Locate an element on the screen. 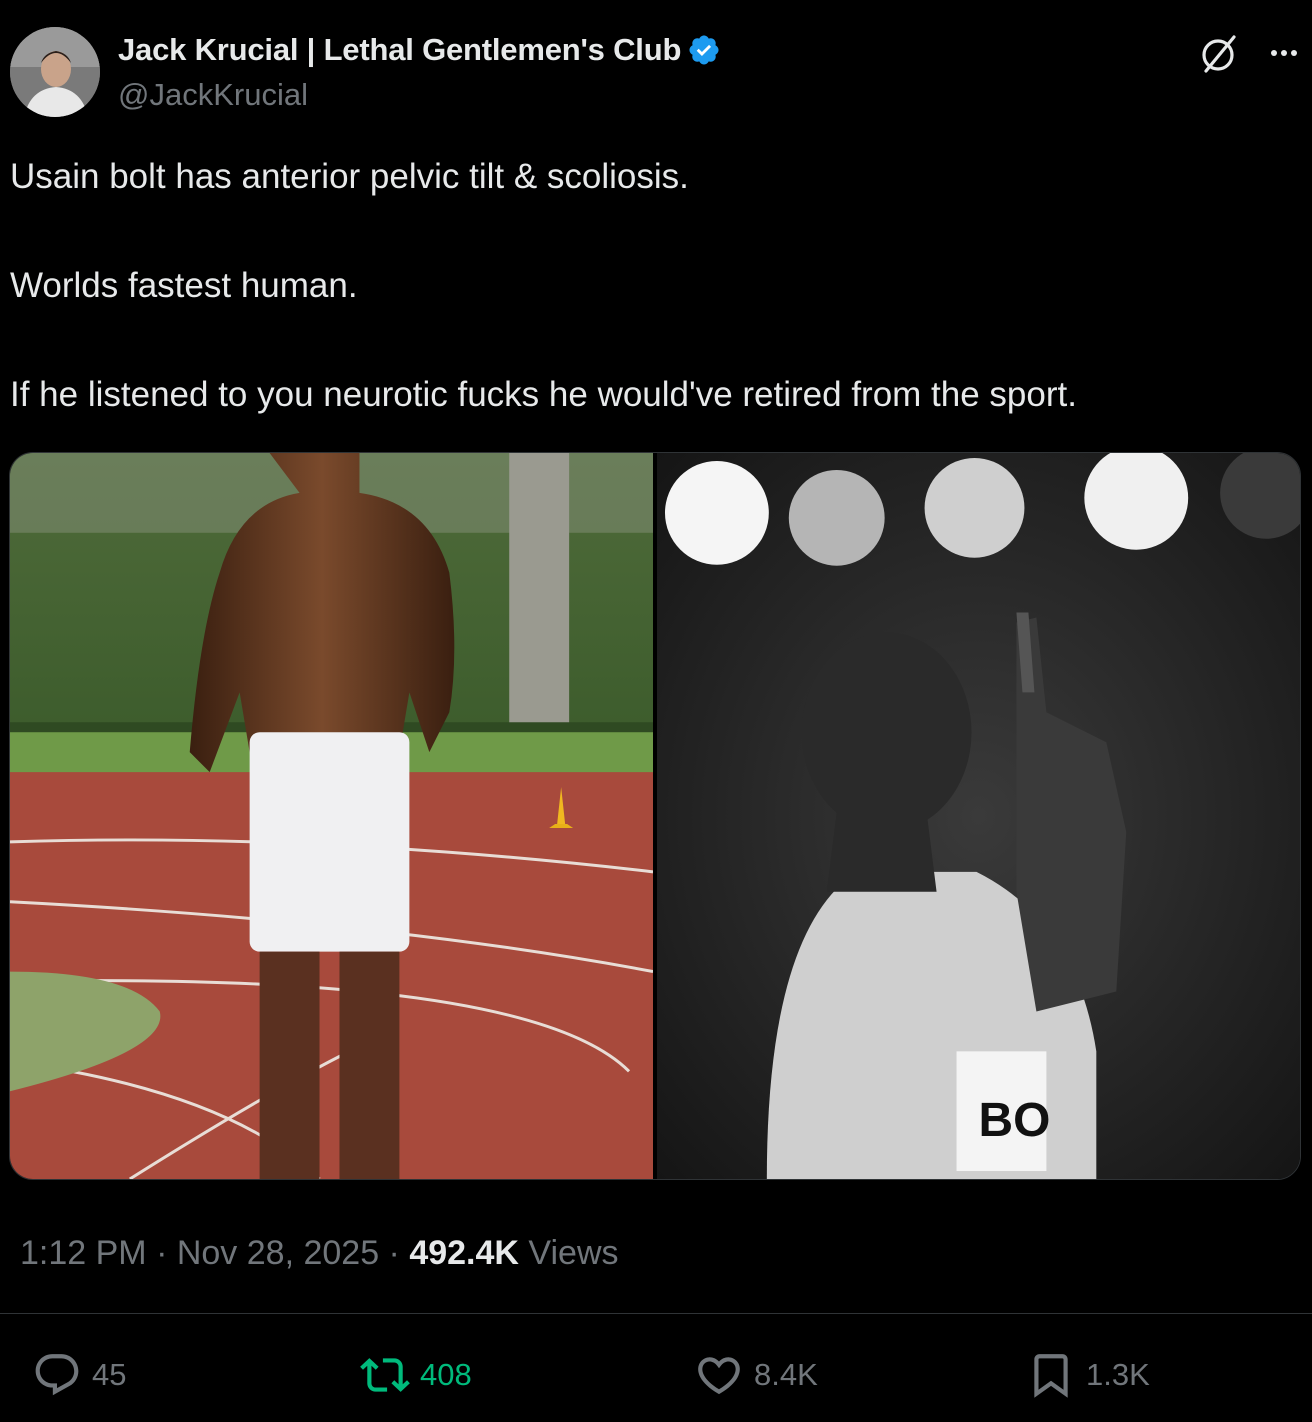  tweet-paragraph: Worlds fastest human. is located at coordinates (184, 285).